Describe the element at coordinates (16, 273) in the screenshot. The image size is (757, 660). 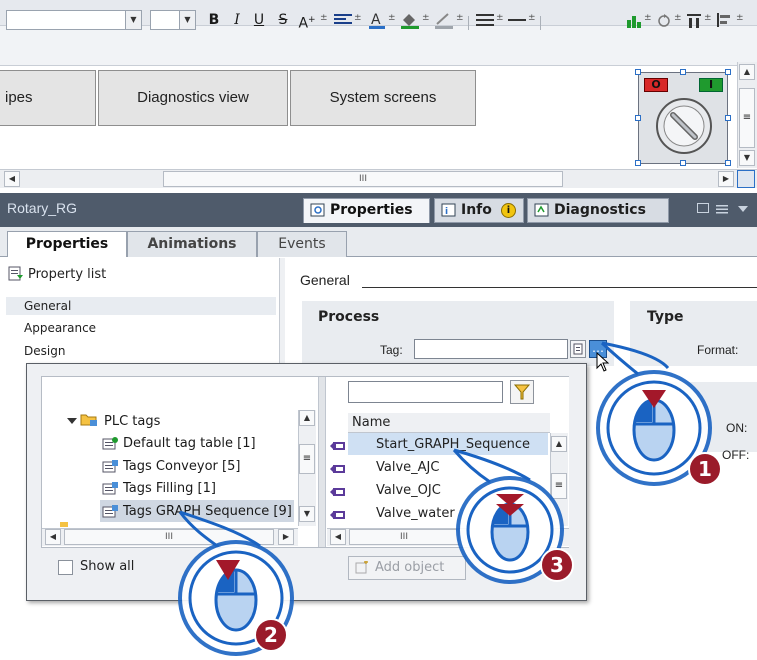
I see `property-list-icon` at that location.